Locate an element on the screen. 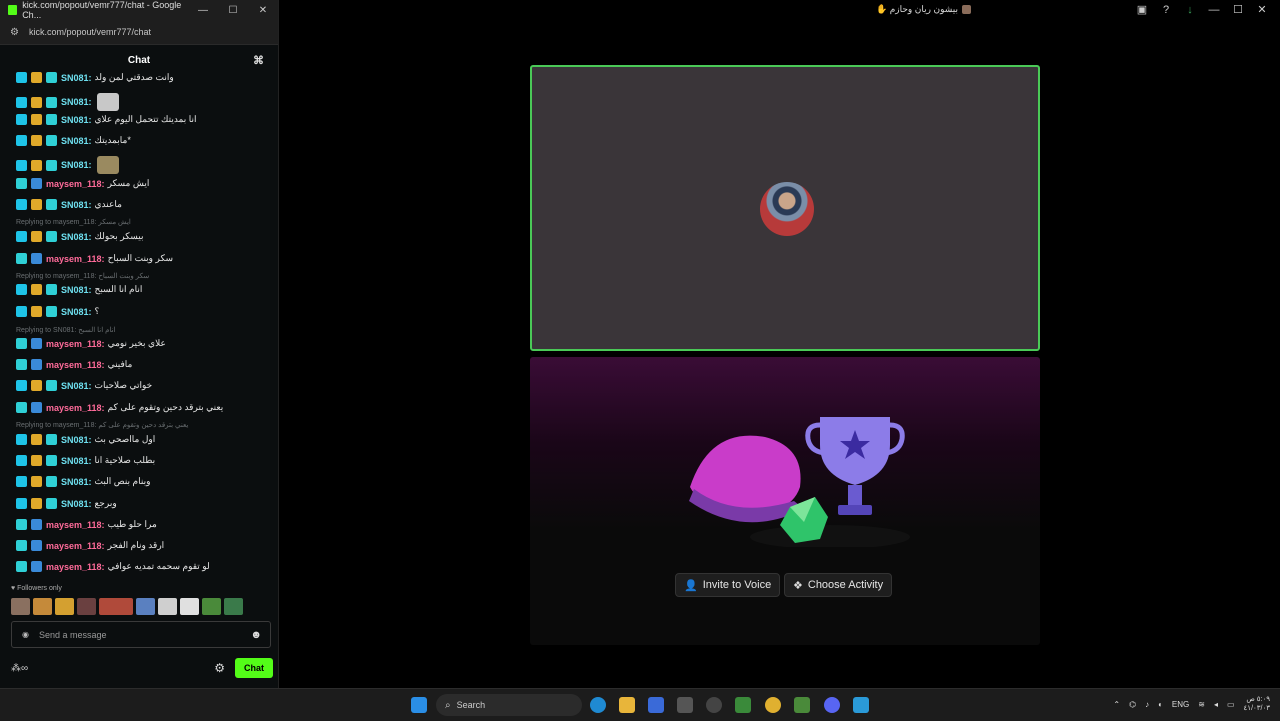 The width and height of the screenshot is (1280, 721). file-explorer-icon is located at coordinates (627, 705).